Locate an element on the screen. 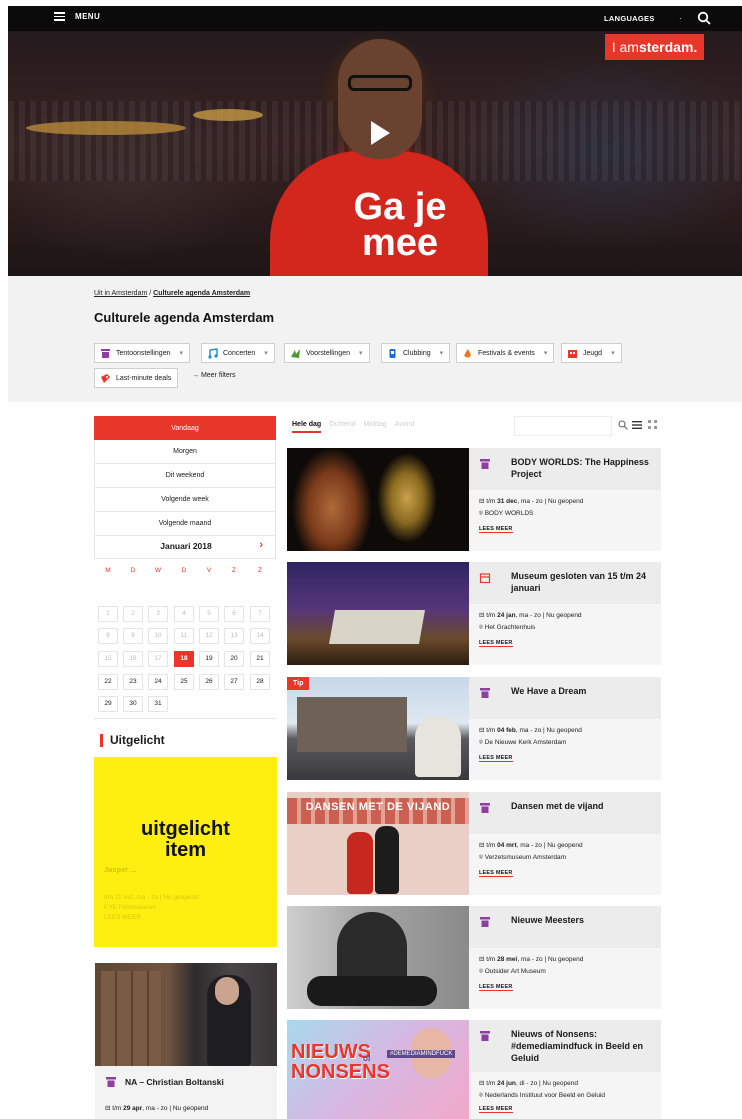 The height and width of the screenshot is (1119, 742). calendar-day: 31 is located at coordinates (158, 704).